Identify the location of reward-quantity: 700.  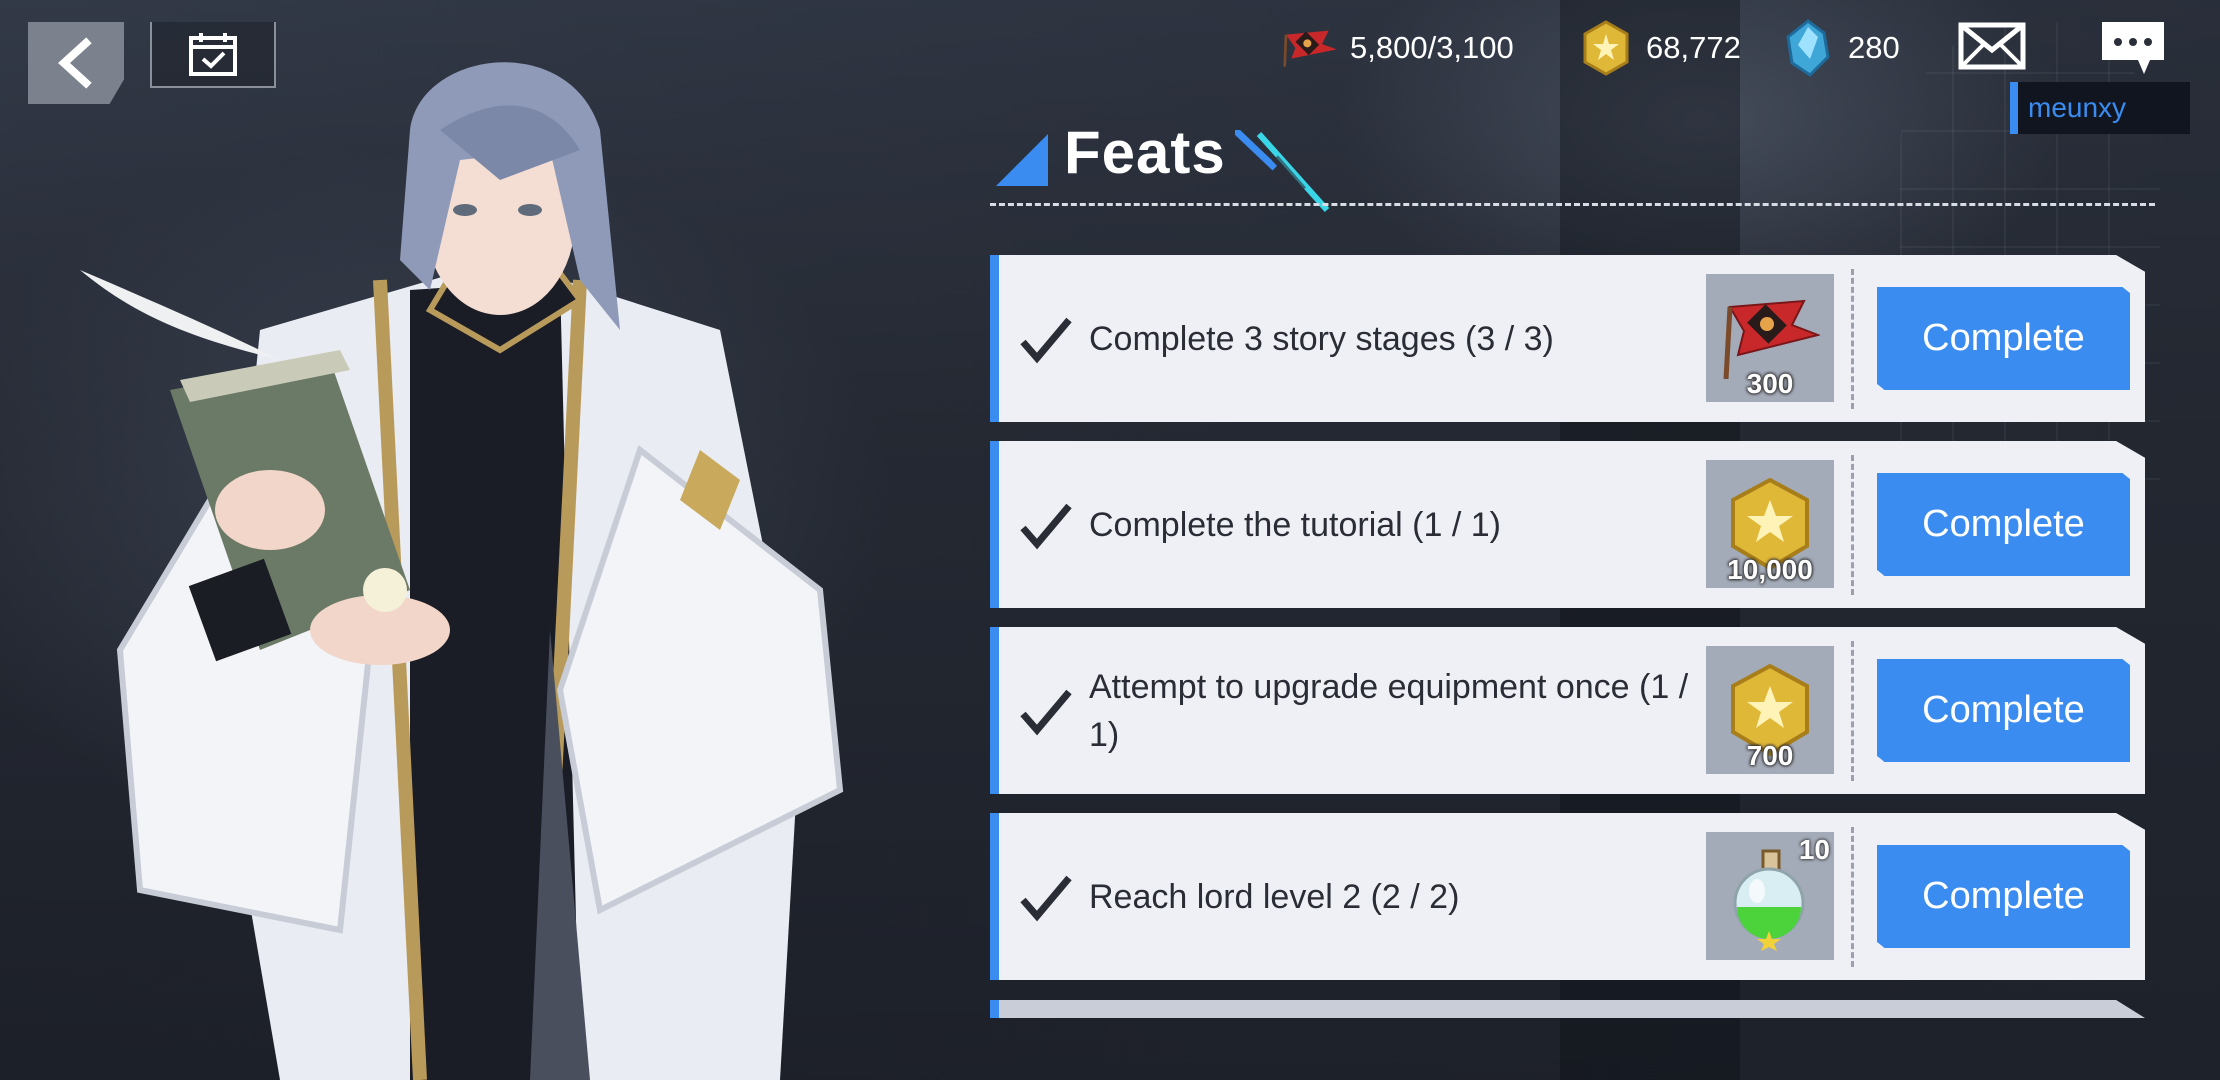
(1770, 755).